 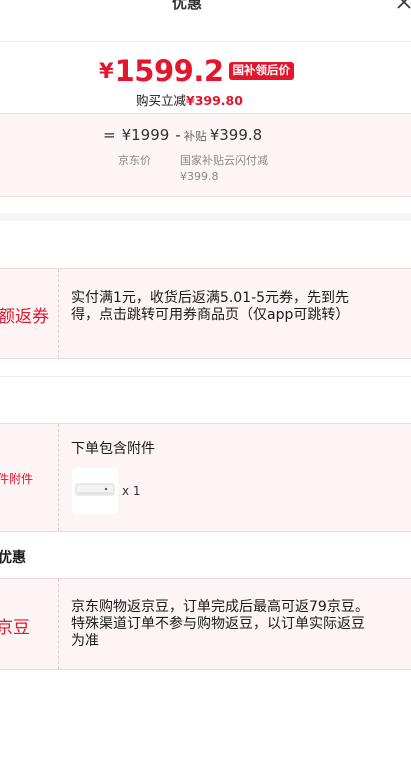 I want to click on price-formula: = ¥1999 - 补贴 ¥399.8, so click(x=182, y=135).